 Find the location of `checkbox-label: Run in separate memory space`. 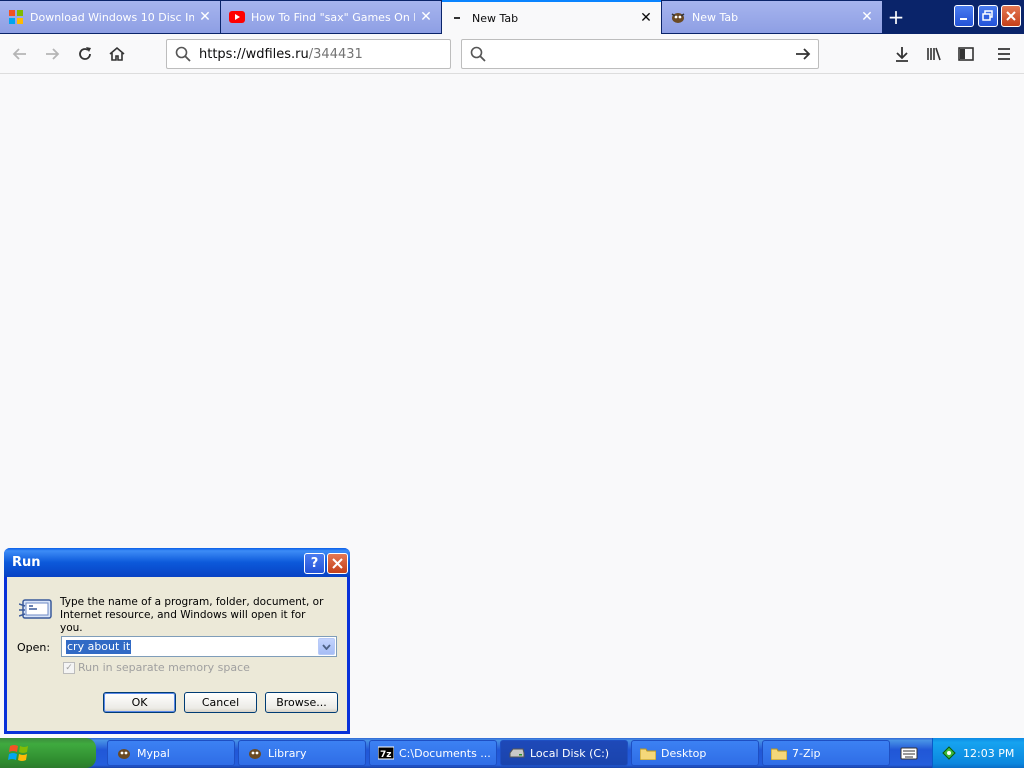

checkbox-label: Run in separate memory space is located at coordinates (164, 667).